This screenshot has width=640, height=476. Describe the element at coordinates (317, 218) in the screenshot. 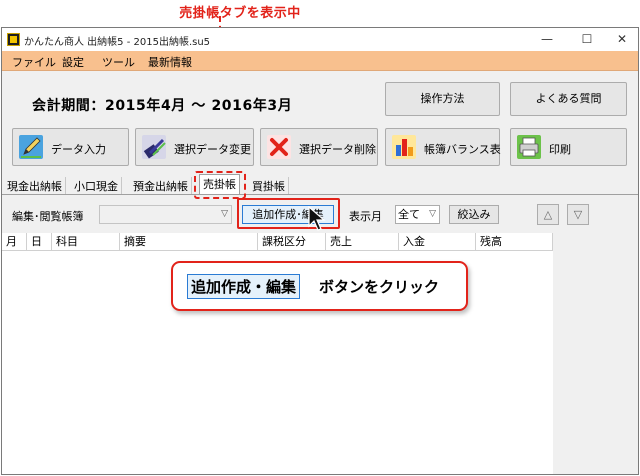

I see `mouse-cursor-icon` at that location.